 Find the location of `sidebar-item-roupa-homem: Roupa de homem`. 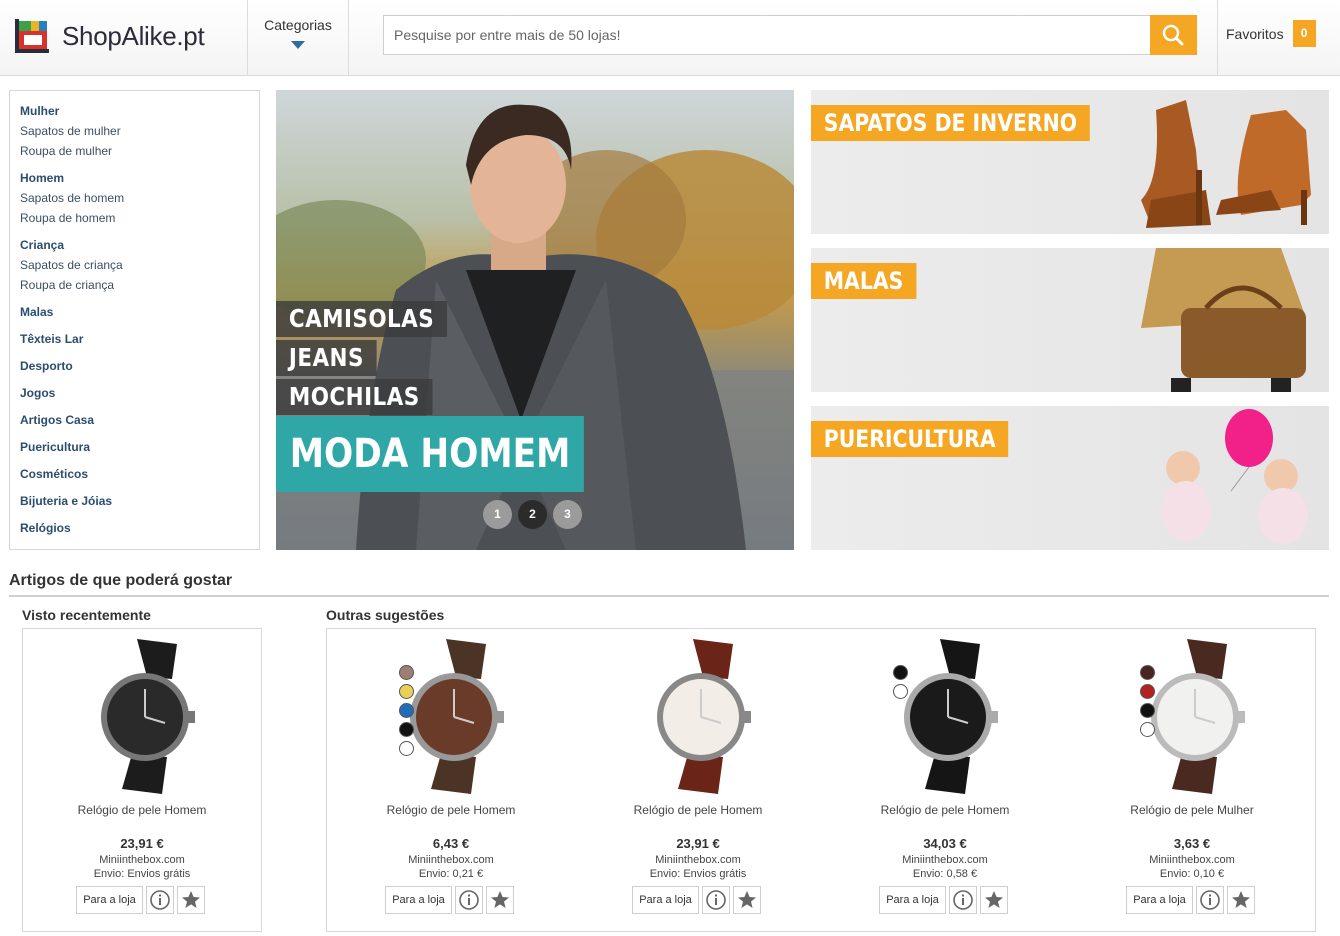

sidebar-item-roupa-homem: Roupa de homem is located at coordinates (139, 218).